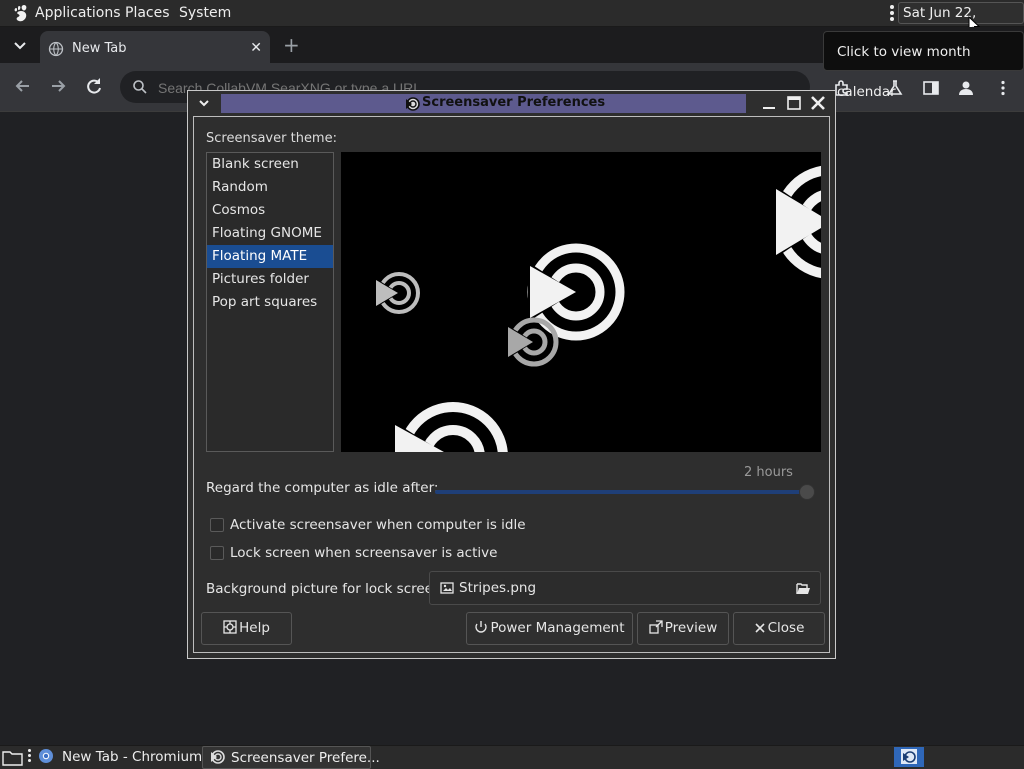  Describe the element at coordinates (21, 13) in the screenshot. I see `gnome-foot-icon` at that location.